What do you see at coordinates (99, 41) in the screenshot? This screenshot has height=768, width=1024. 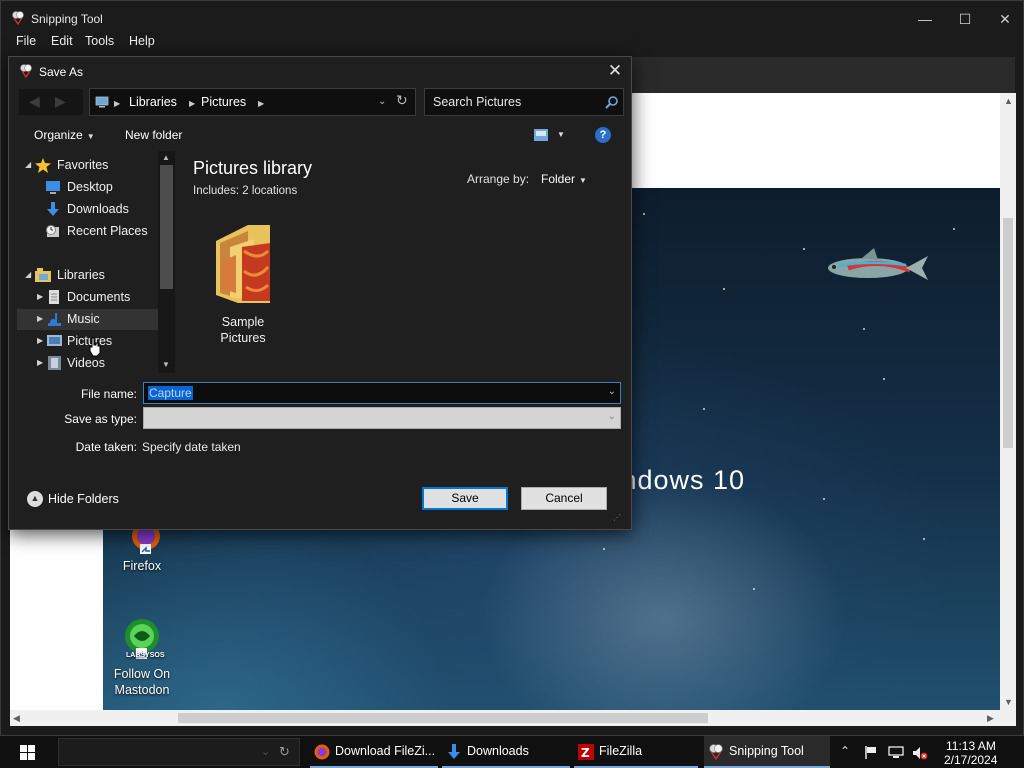 I see `menu-tools: Tools` at bounding box center [99, 41].